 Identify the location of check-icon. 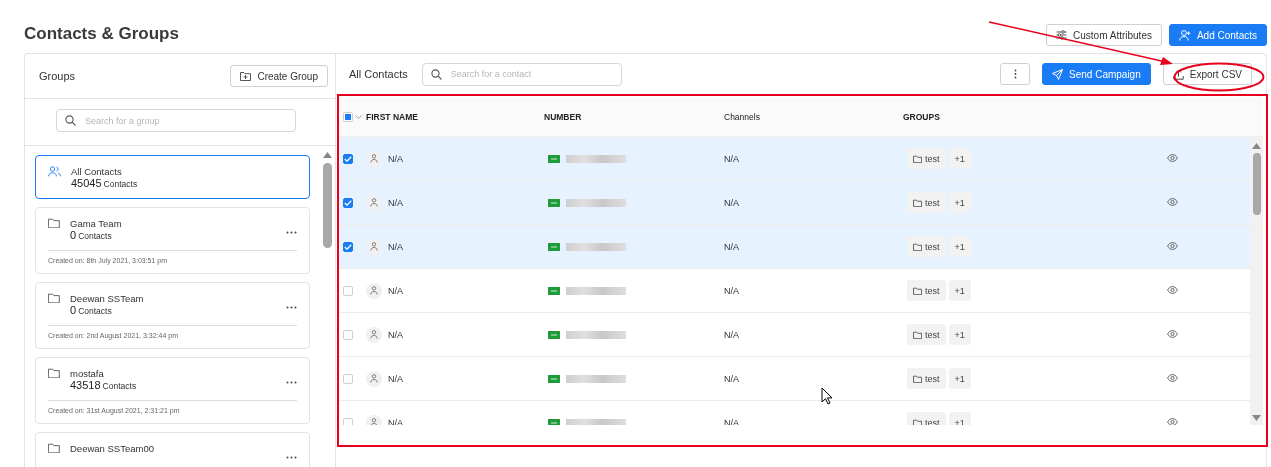
(348, 202).